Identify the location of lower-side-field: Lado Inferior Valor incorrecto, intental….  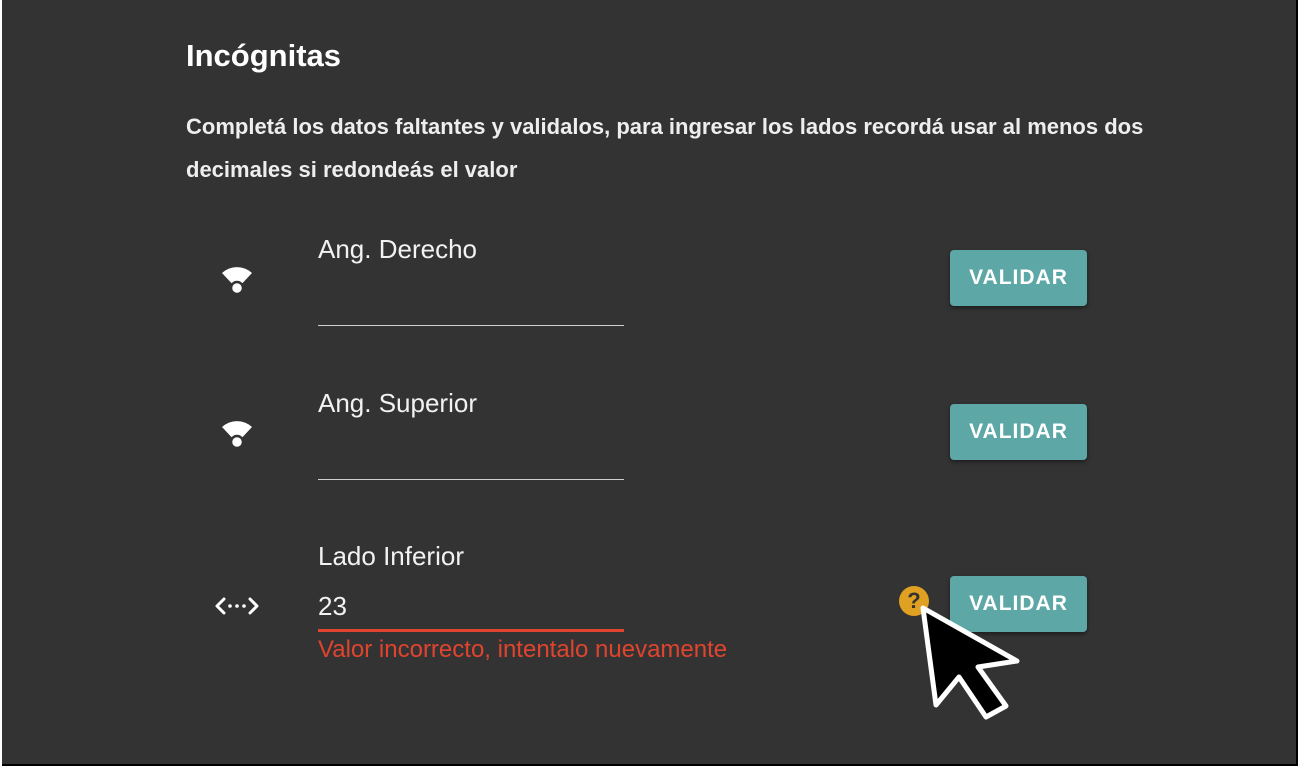
(522, 601).